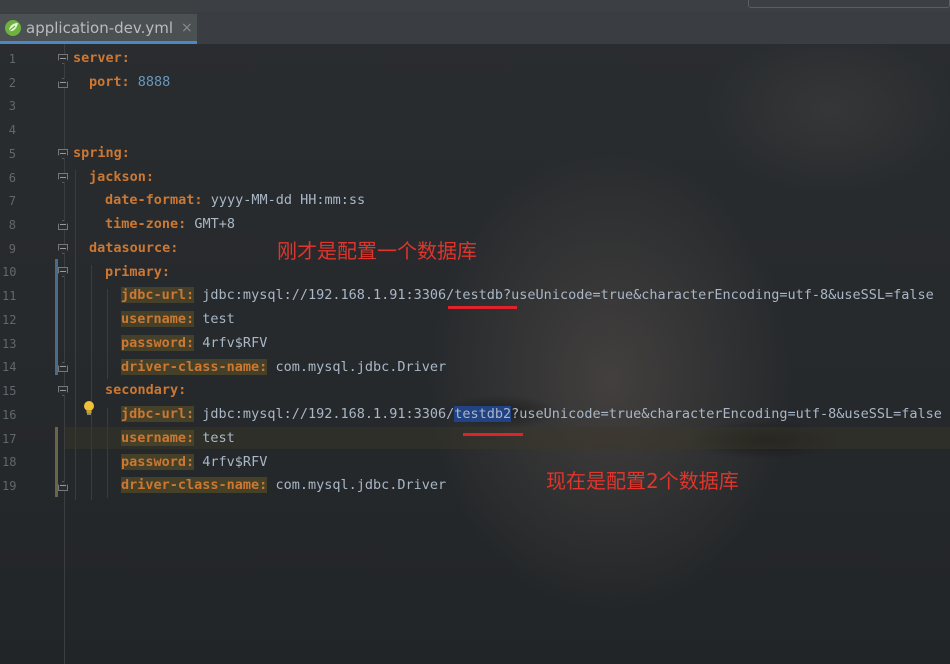 The height and width of the screenshot is (664, 950). I want to click on line-number: 1, so click(12, 59).